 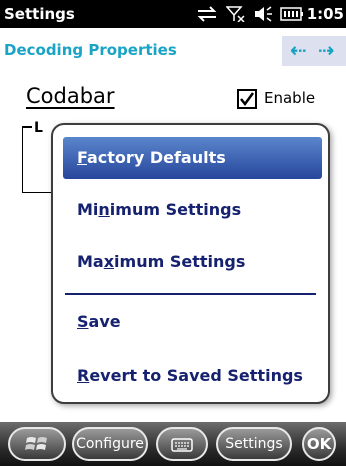 I want to click on keyboard-button, so click(x=182, y=444).